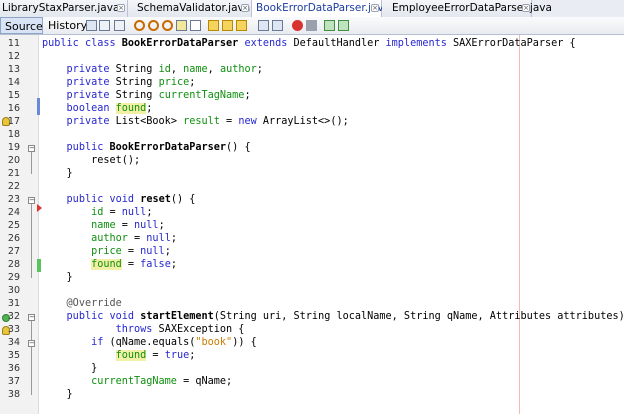 Image resolution: width=624 pixels, height=414 pixels. Describe the element at coordinates (312, 186) in the screenshot. I see `code-line: 22` at that location.